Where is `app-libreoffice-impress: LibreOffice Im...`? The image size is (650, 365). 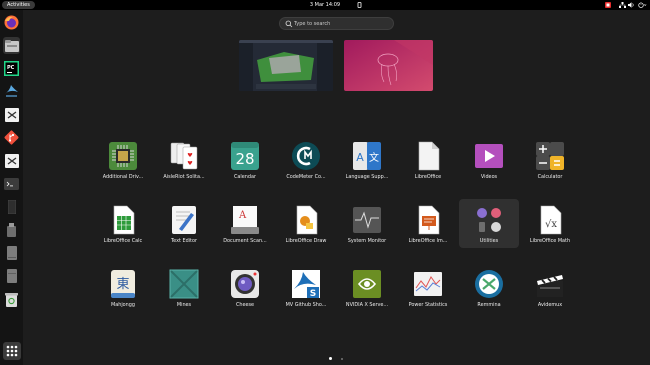 app-libreoffice-impress: LibreOffice Im... is located at coordinates (428, 230).